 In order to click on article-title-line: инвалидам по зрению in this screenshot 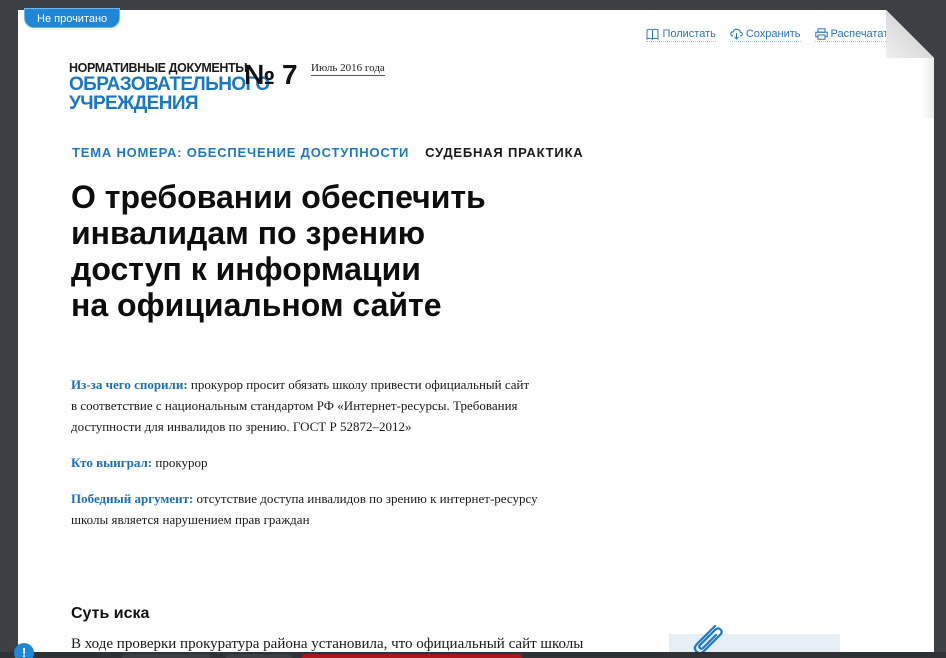, I will do `click(248, 233)`.